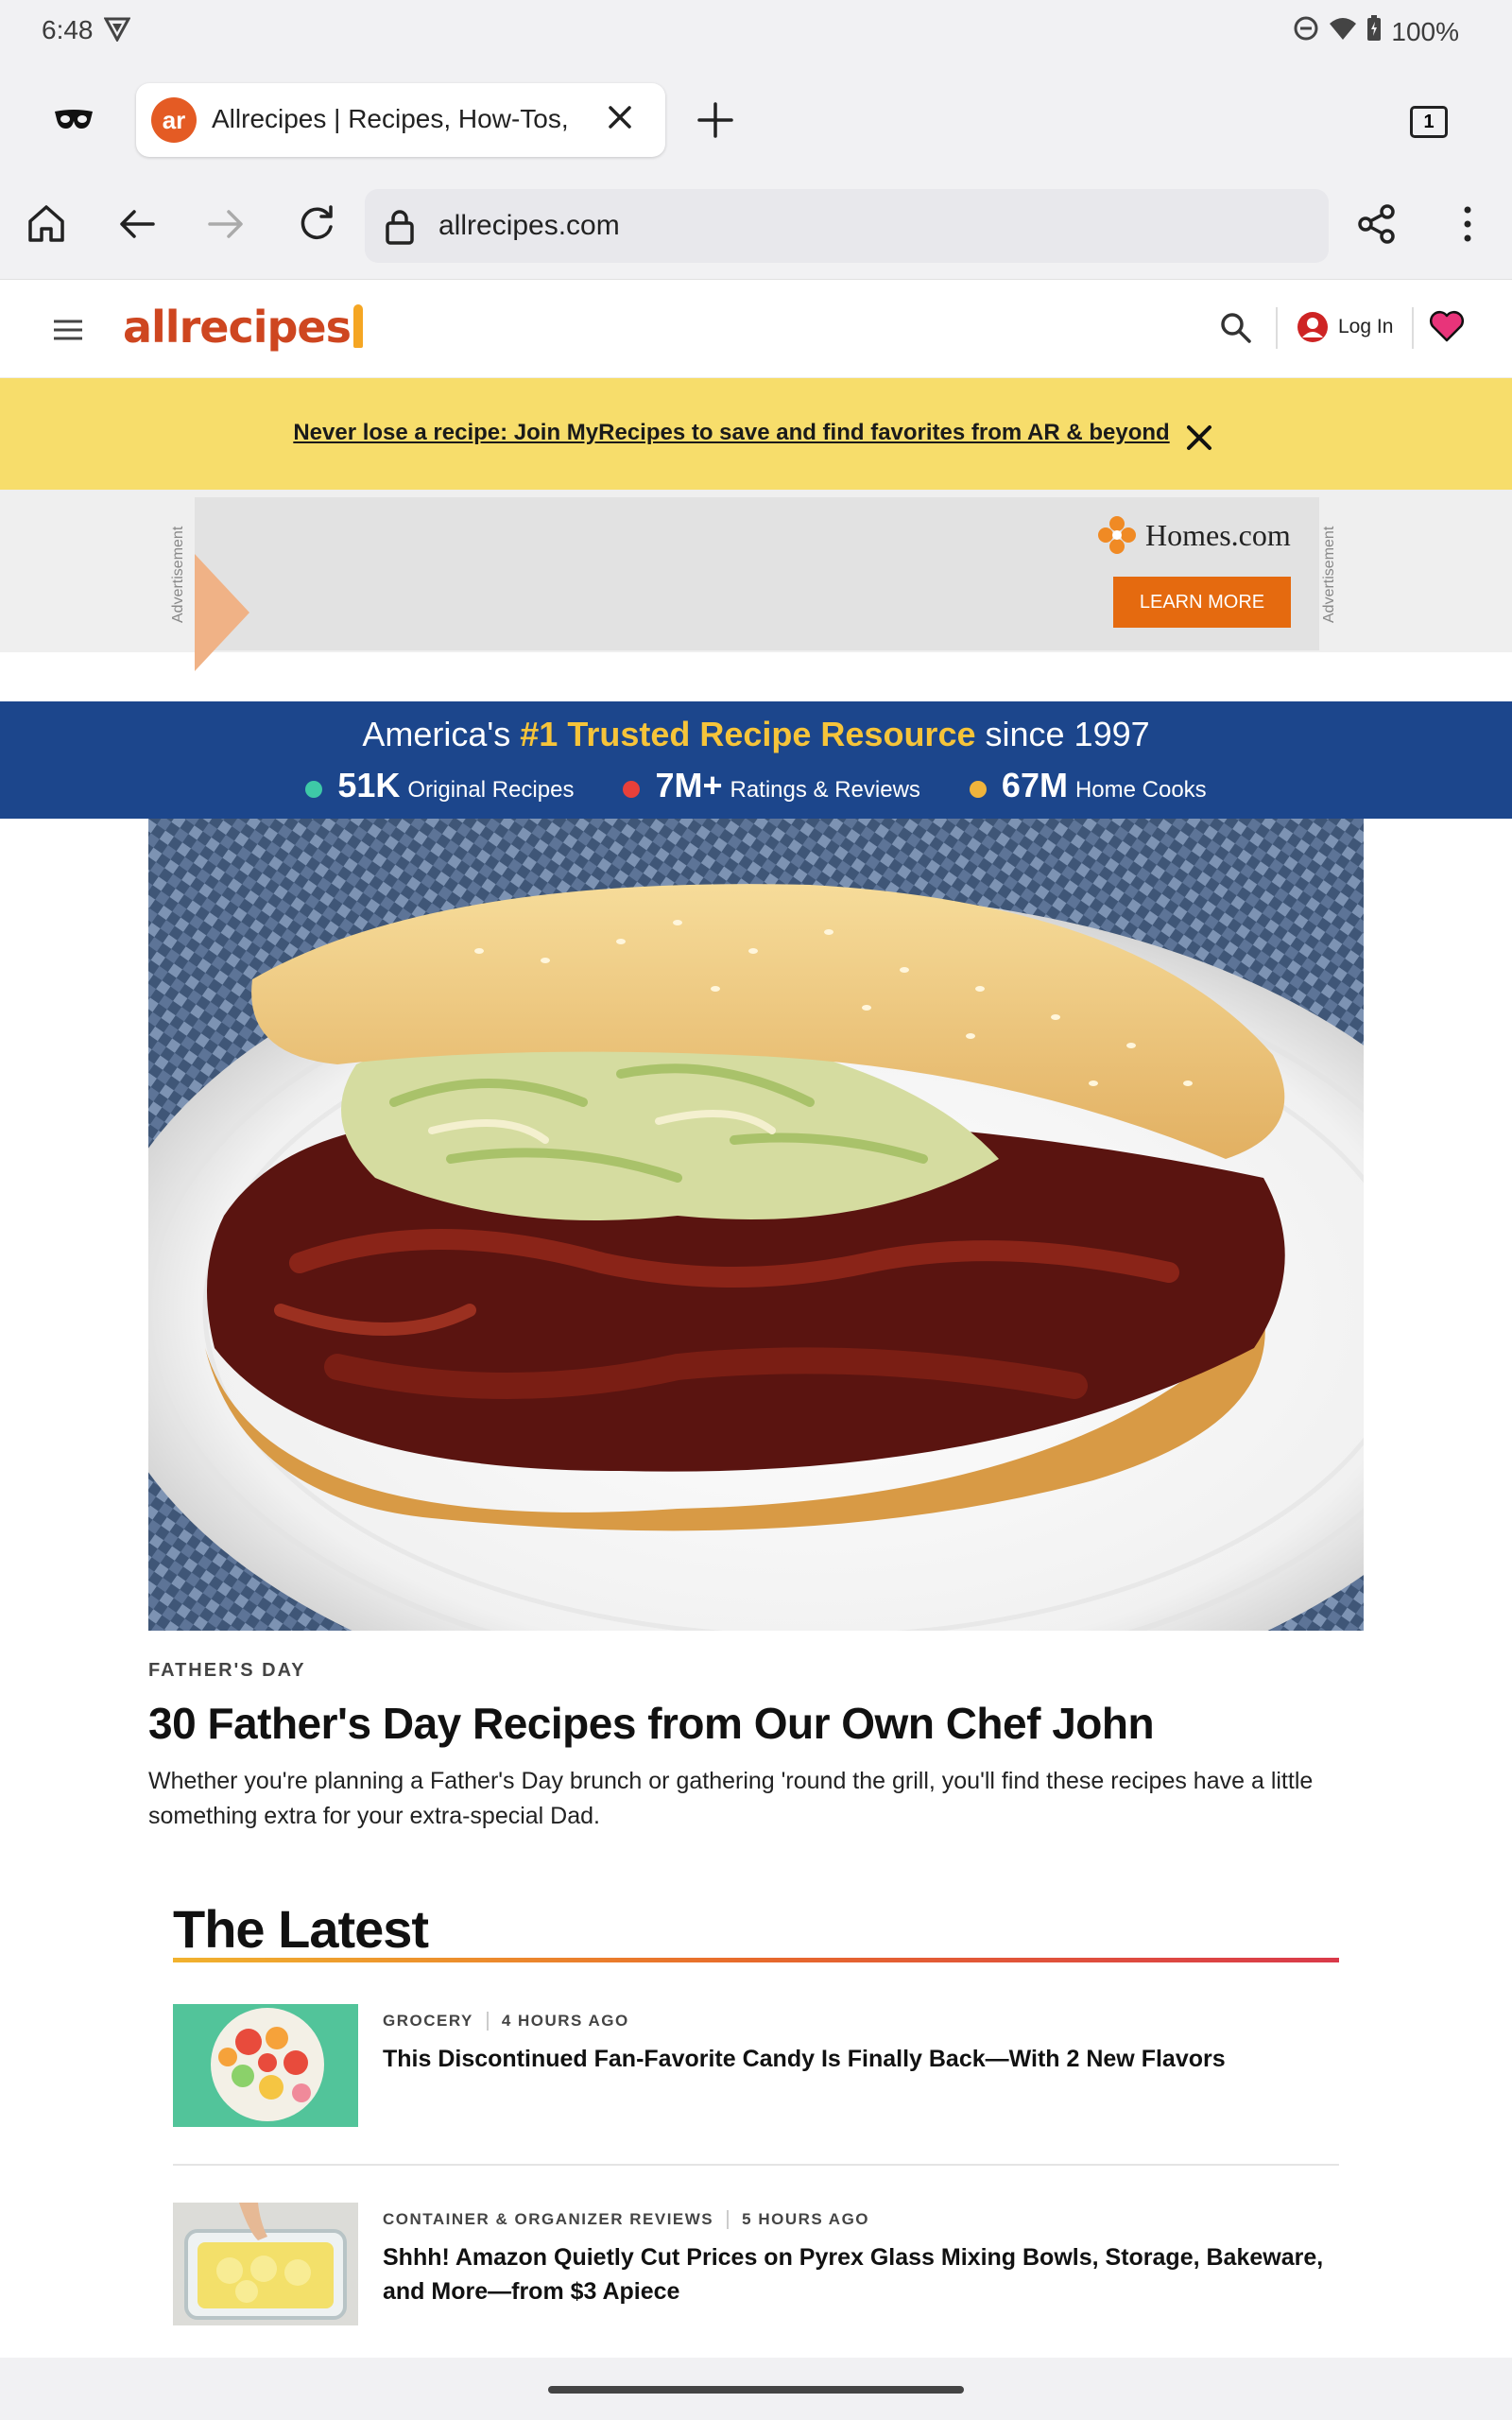  I want to click on vpn-icon, so click(117, 32).